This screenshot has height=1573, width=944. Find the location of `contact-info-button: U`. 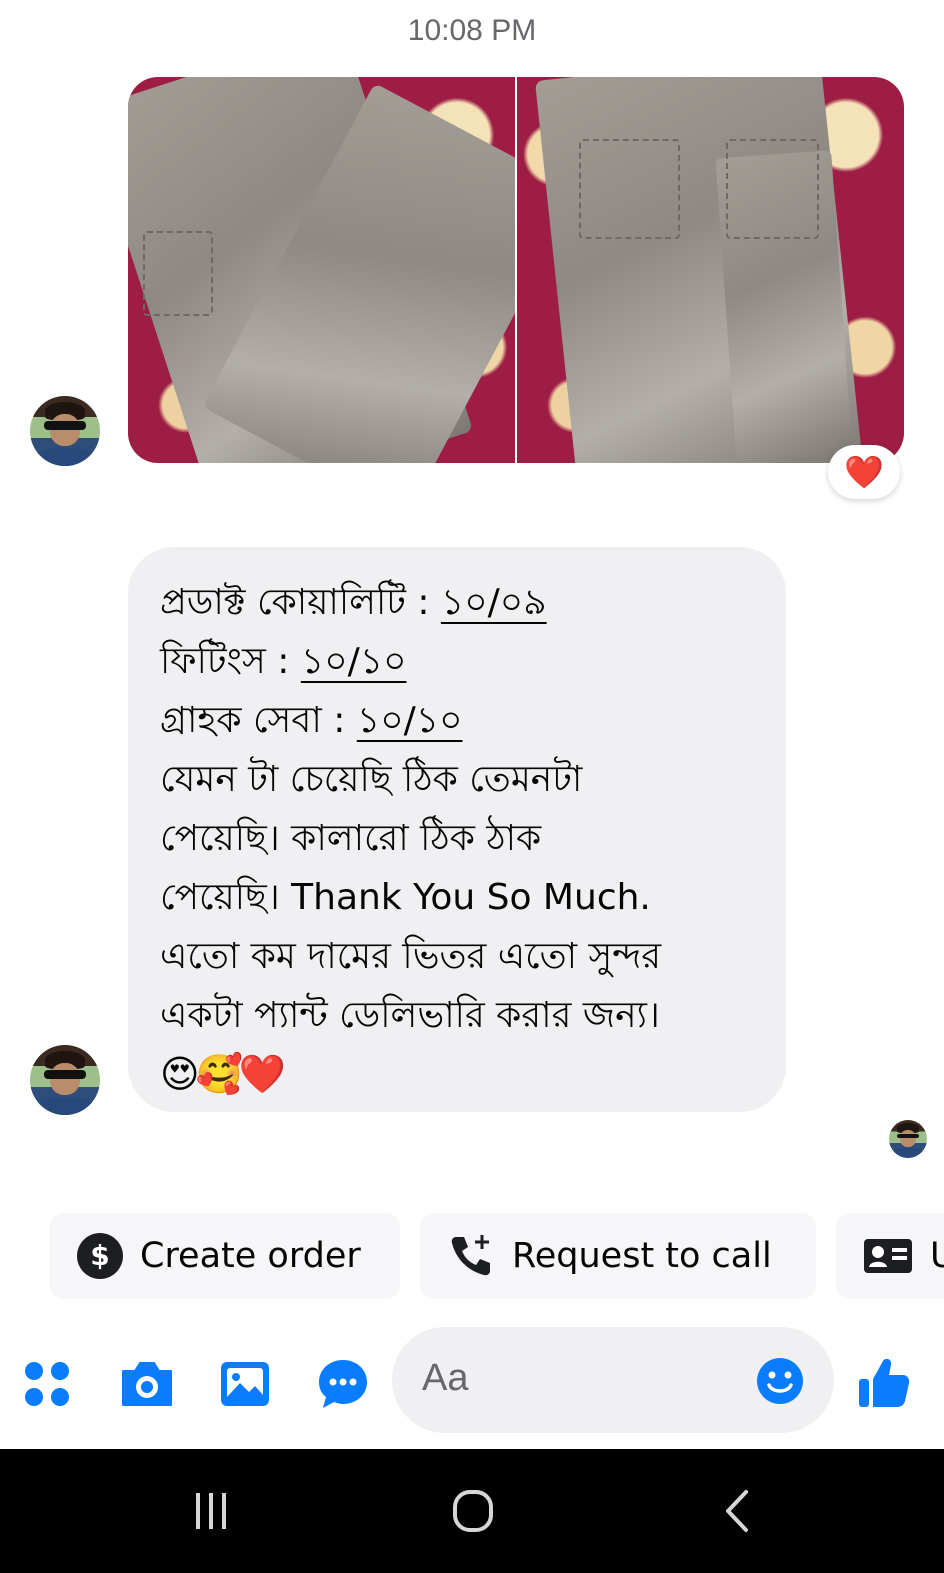

contact-info-button: U is located at coordinates (890, 1256).